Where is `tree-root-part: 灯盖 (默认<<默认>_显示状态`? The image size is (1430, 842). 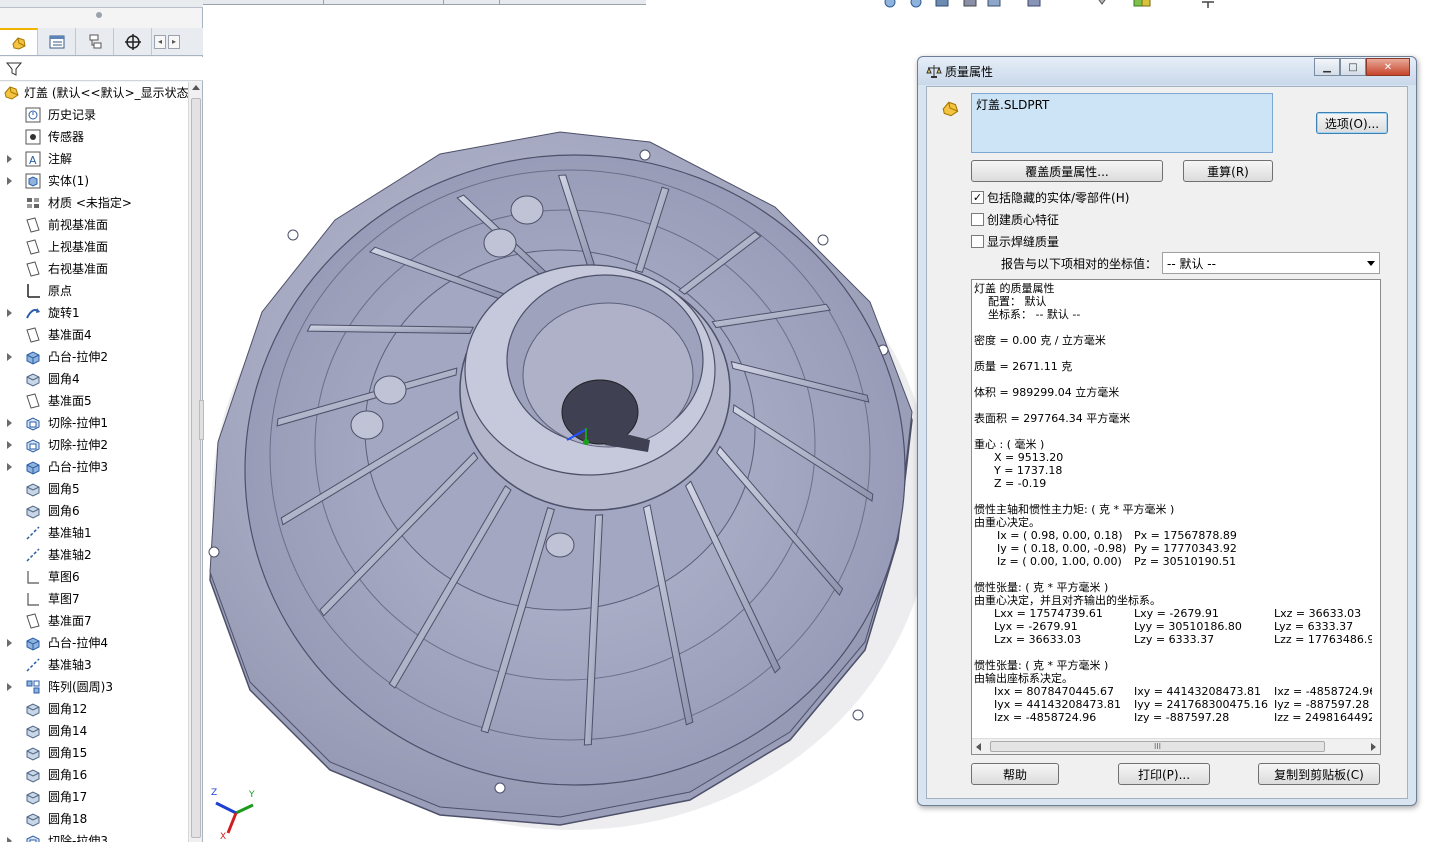 tree-root-part: 灯盖 (默认<<默认>_显示状态 is located at coordinates (94, 93).